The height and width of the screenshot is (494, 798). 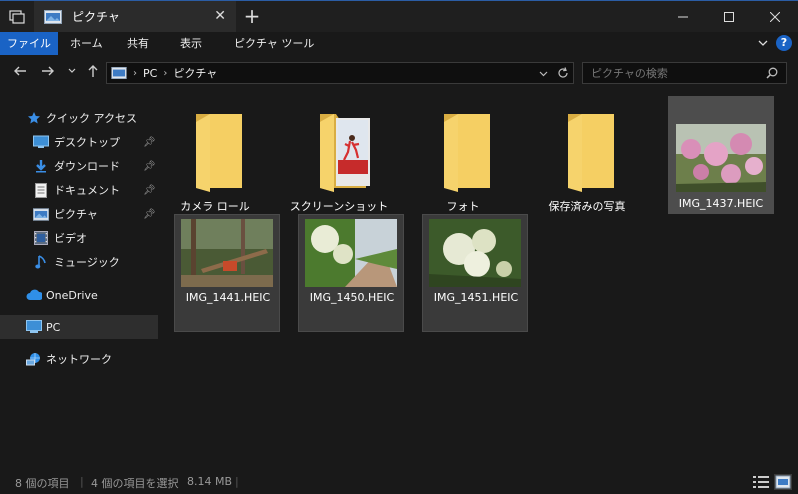 I want to click on folder-item: 保存済みの写真, so click(x=587, y=157).